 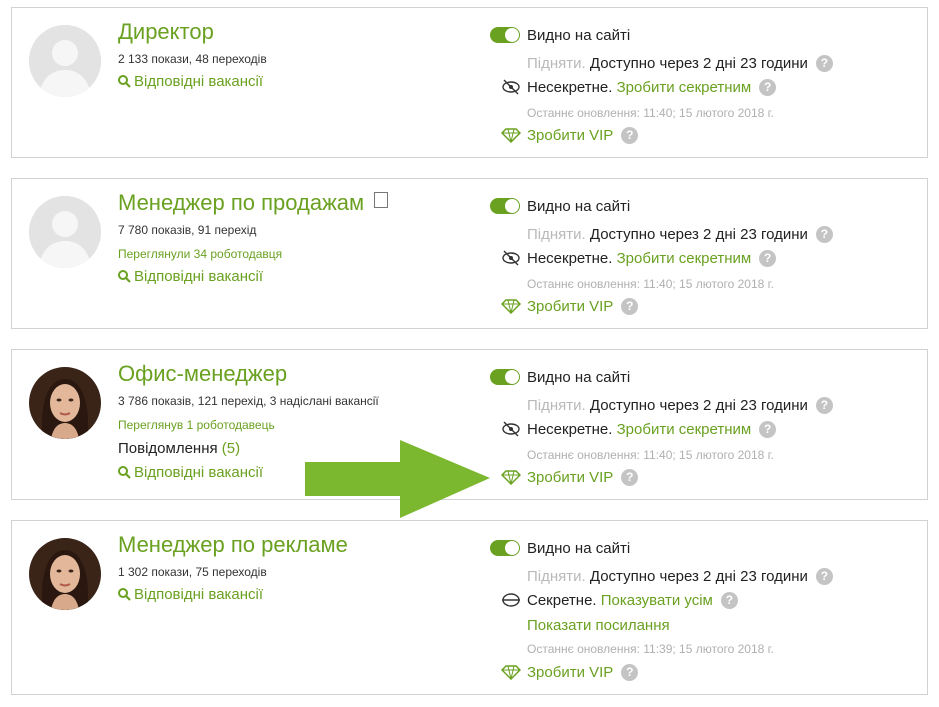 I want to click on secret-status: Секретне., so click(x=562, y=600).